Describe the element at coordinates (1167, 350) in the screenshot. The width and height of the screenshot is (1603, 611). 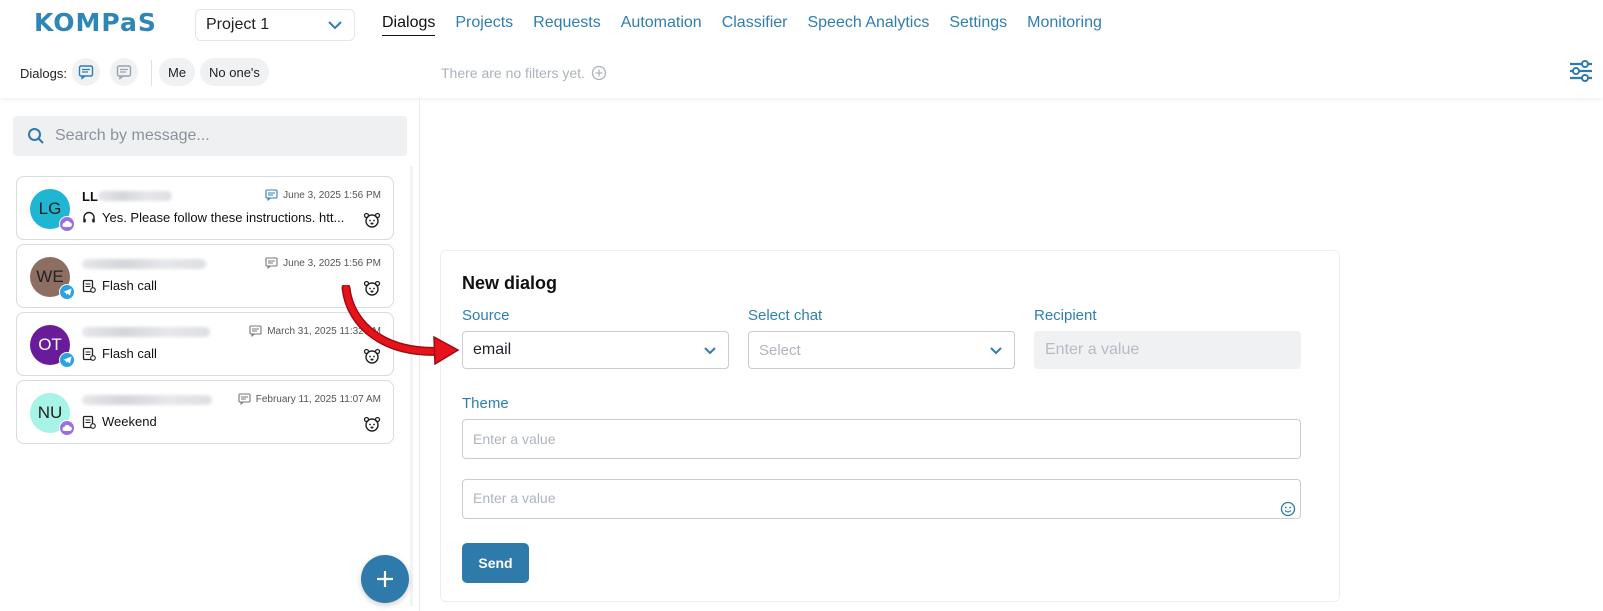
I see `recipient-field: Enter a value` at that location.